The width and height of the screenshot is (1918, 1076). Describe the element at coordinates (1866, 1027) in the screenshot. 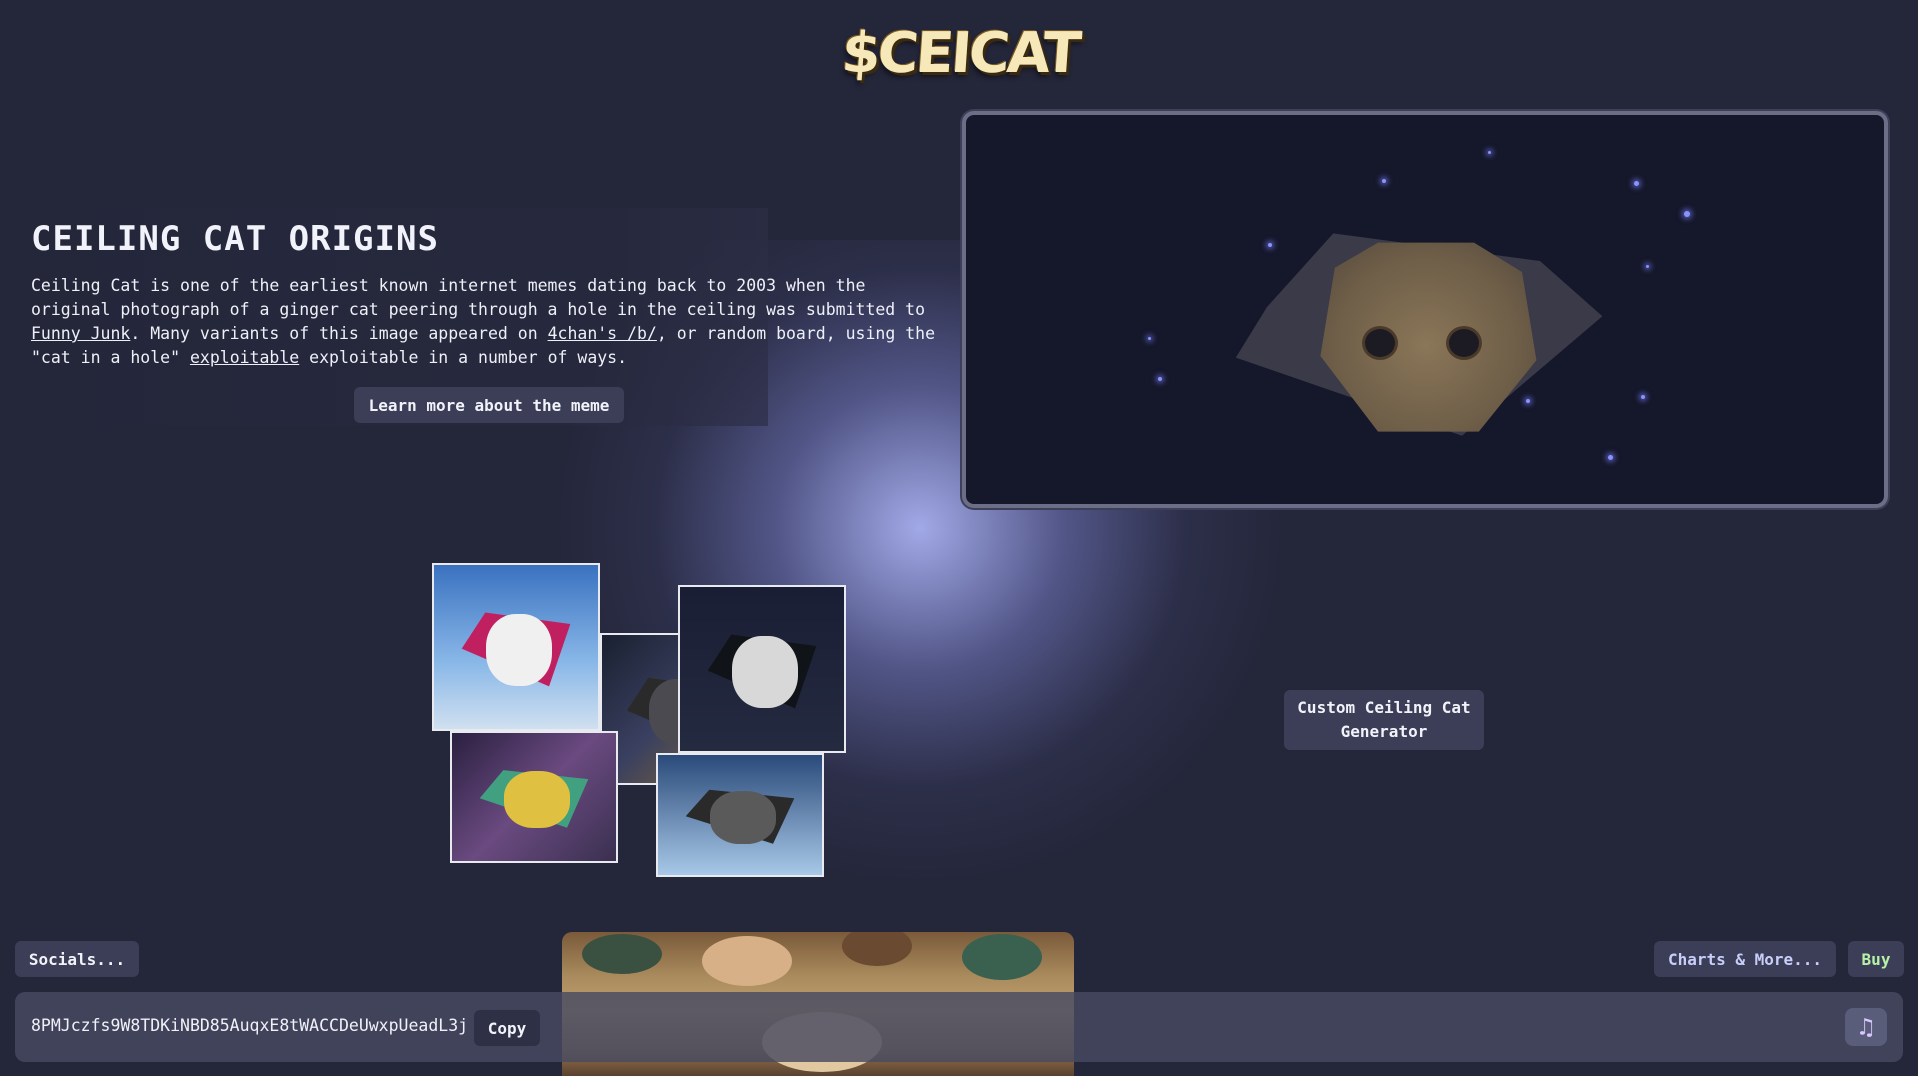

I see `music-note-icon: ♫` at that location.